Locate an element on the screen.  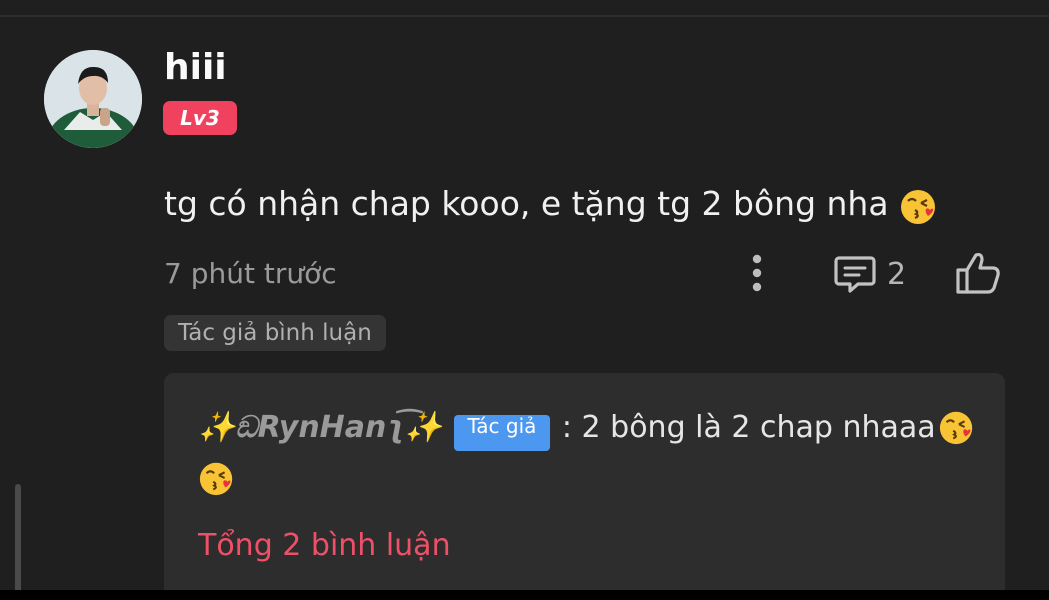
avatar-image is located at coordinates (93, 99).